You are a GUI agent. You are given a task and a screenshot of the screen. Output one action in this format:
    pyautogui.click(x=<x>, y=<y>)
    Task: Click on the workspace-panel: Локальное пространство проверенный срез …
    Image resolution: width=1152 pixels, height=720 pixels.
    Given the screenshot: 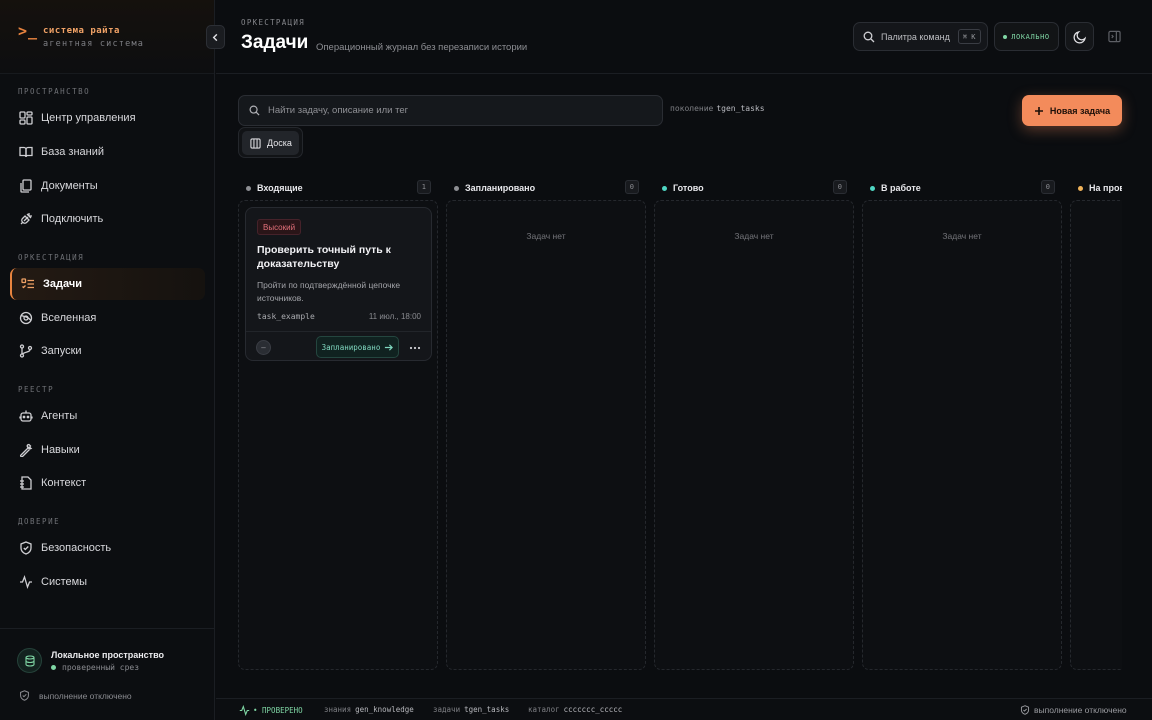 What is the action you would take?
    pyautogui.click(x=107, y=674)
    